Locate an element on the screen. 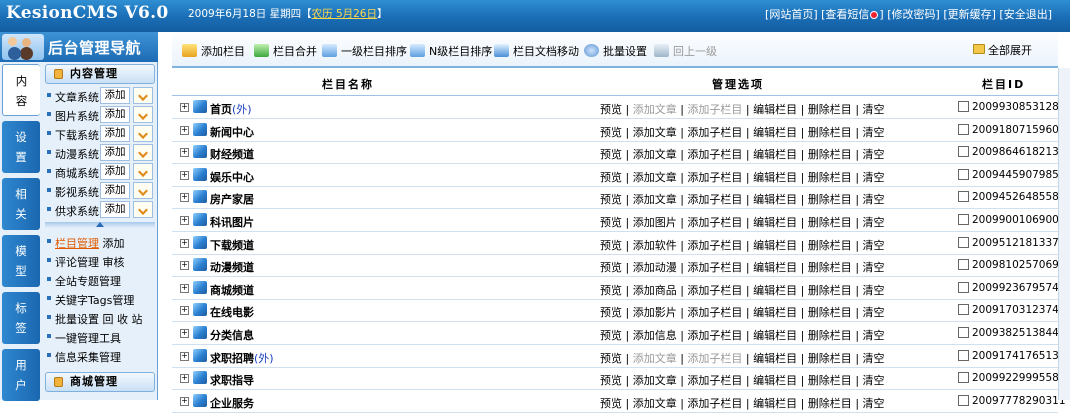 The height and width of the screenshot is (413, 1070). tab-settings: 设置 is located at coordinates (21, 147).